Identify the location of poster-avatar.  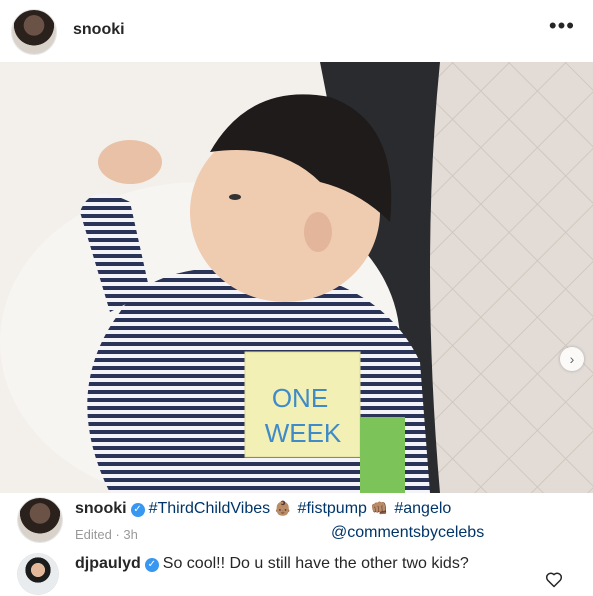
(34, 32).